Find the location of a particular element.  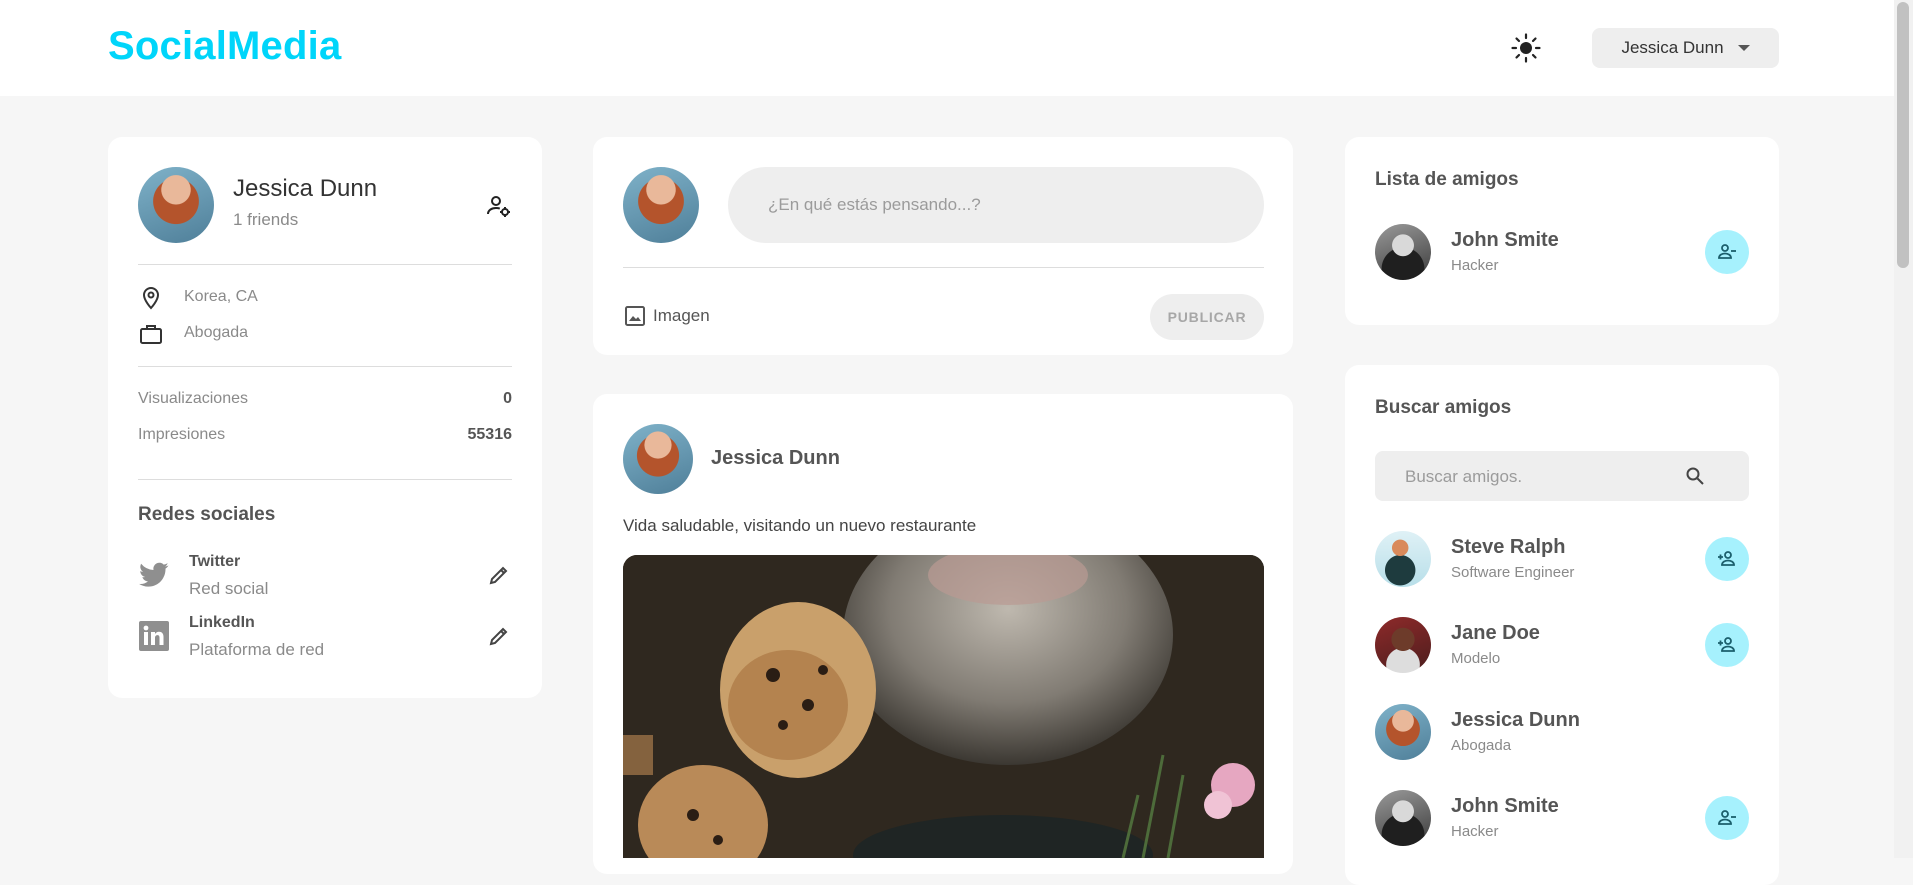

scrollbar-thumb is located at coordinates (1903, 135).